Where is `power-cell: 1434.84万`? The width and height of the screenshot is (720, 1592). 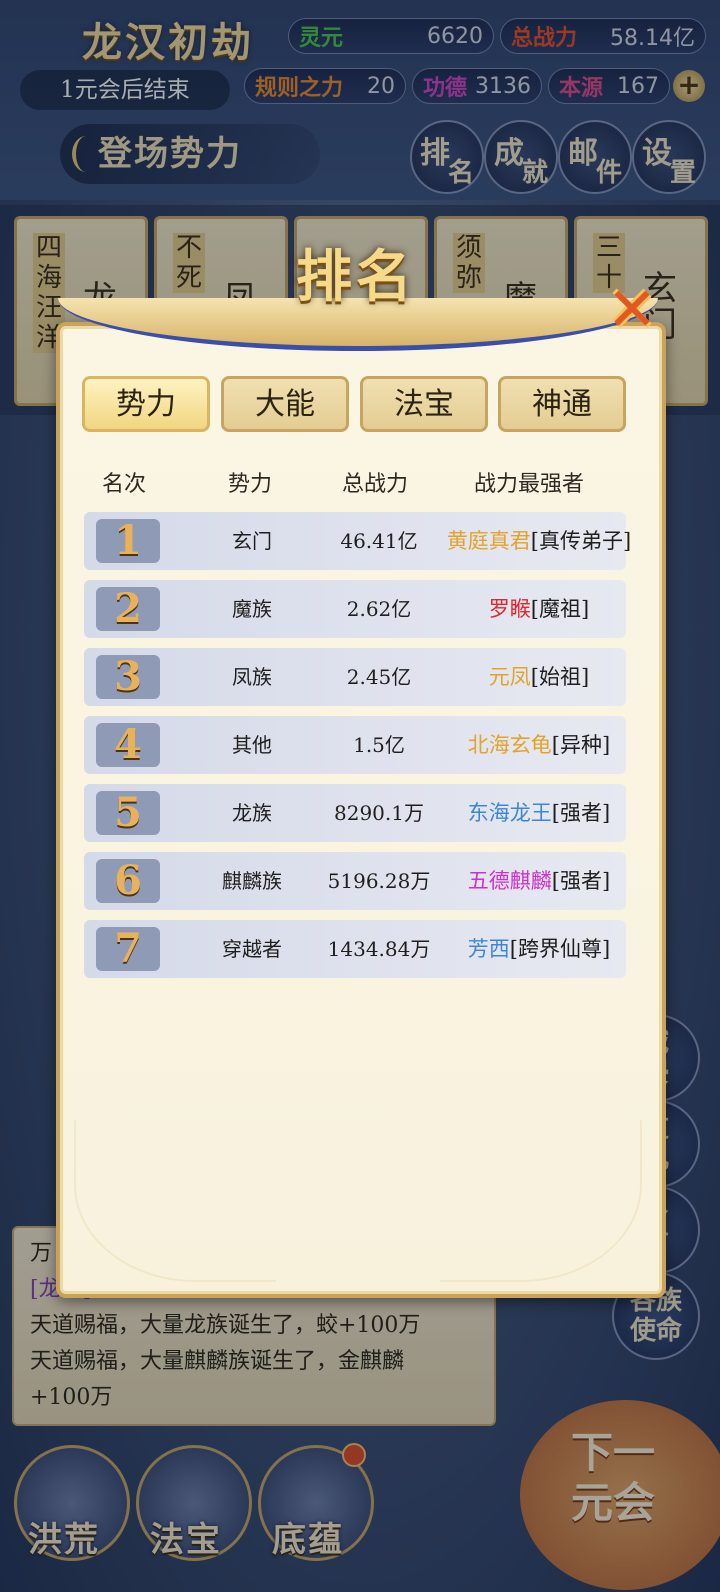
power-cell: 1434.84万 is located at coordinates (379, 949).